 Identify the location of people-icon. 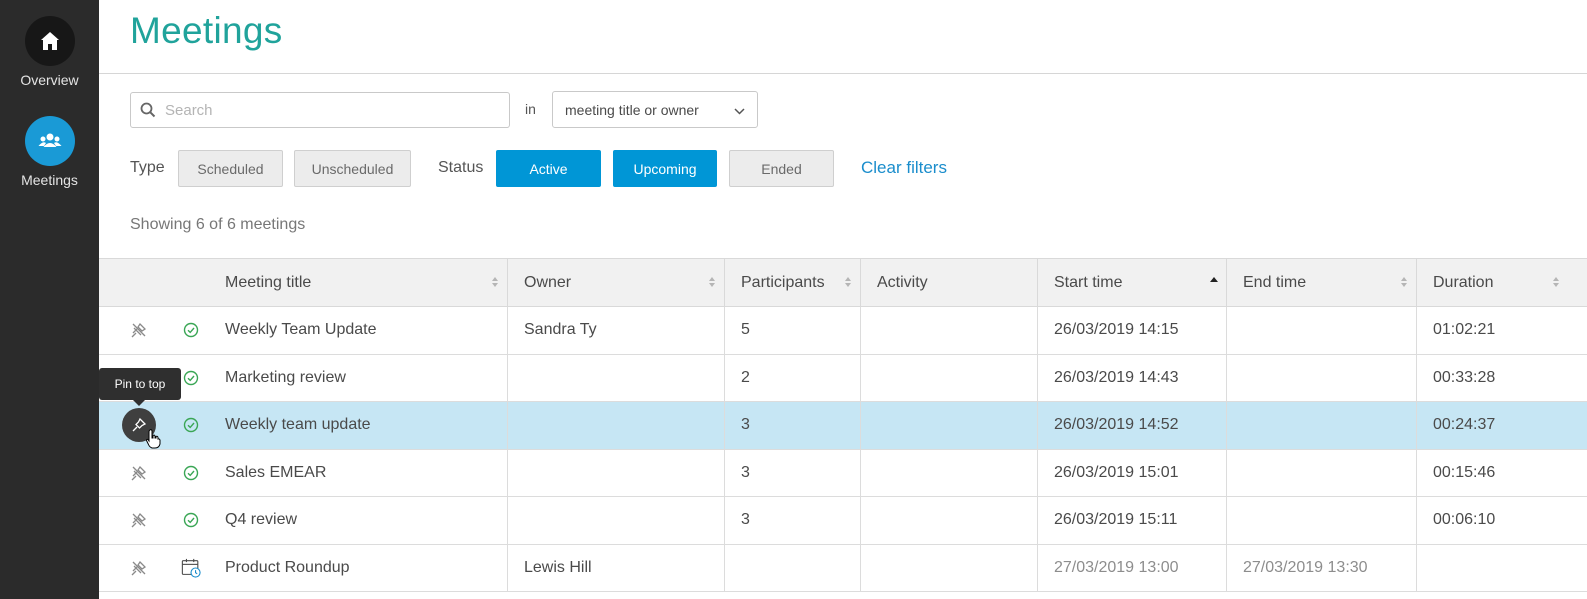
(49, 141).